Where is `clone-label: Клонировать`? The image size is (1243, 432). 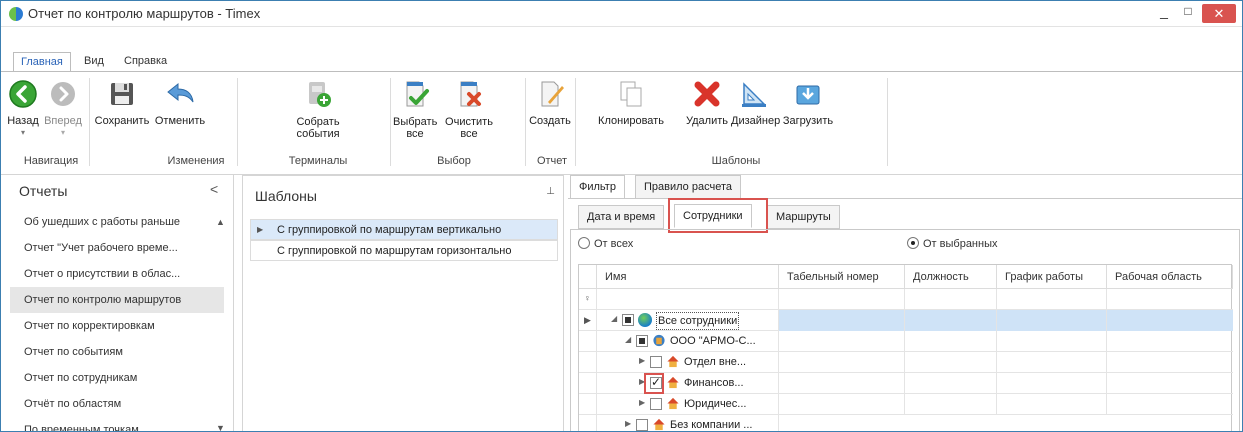
clone-label: Клонировать is located at coordinates (631, 121).